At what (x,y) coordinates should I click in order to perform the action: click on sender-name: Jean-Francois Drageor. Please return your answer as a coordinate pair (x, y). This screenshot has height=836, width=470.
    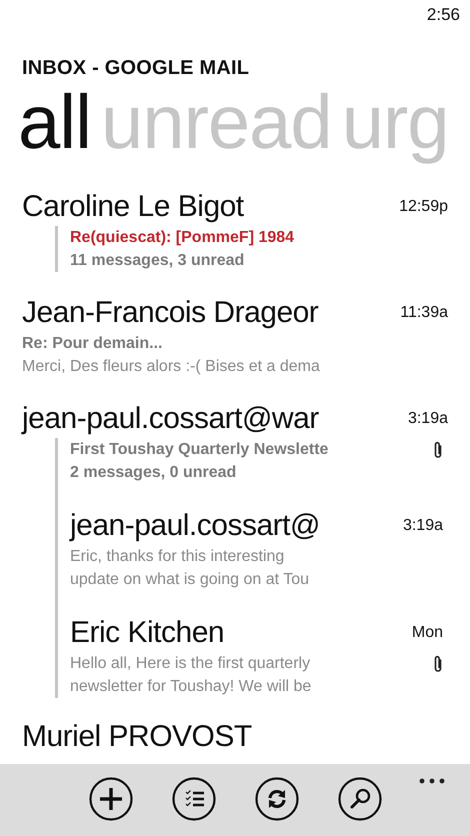
    Looking at the image, I should click on (200, 313).